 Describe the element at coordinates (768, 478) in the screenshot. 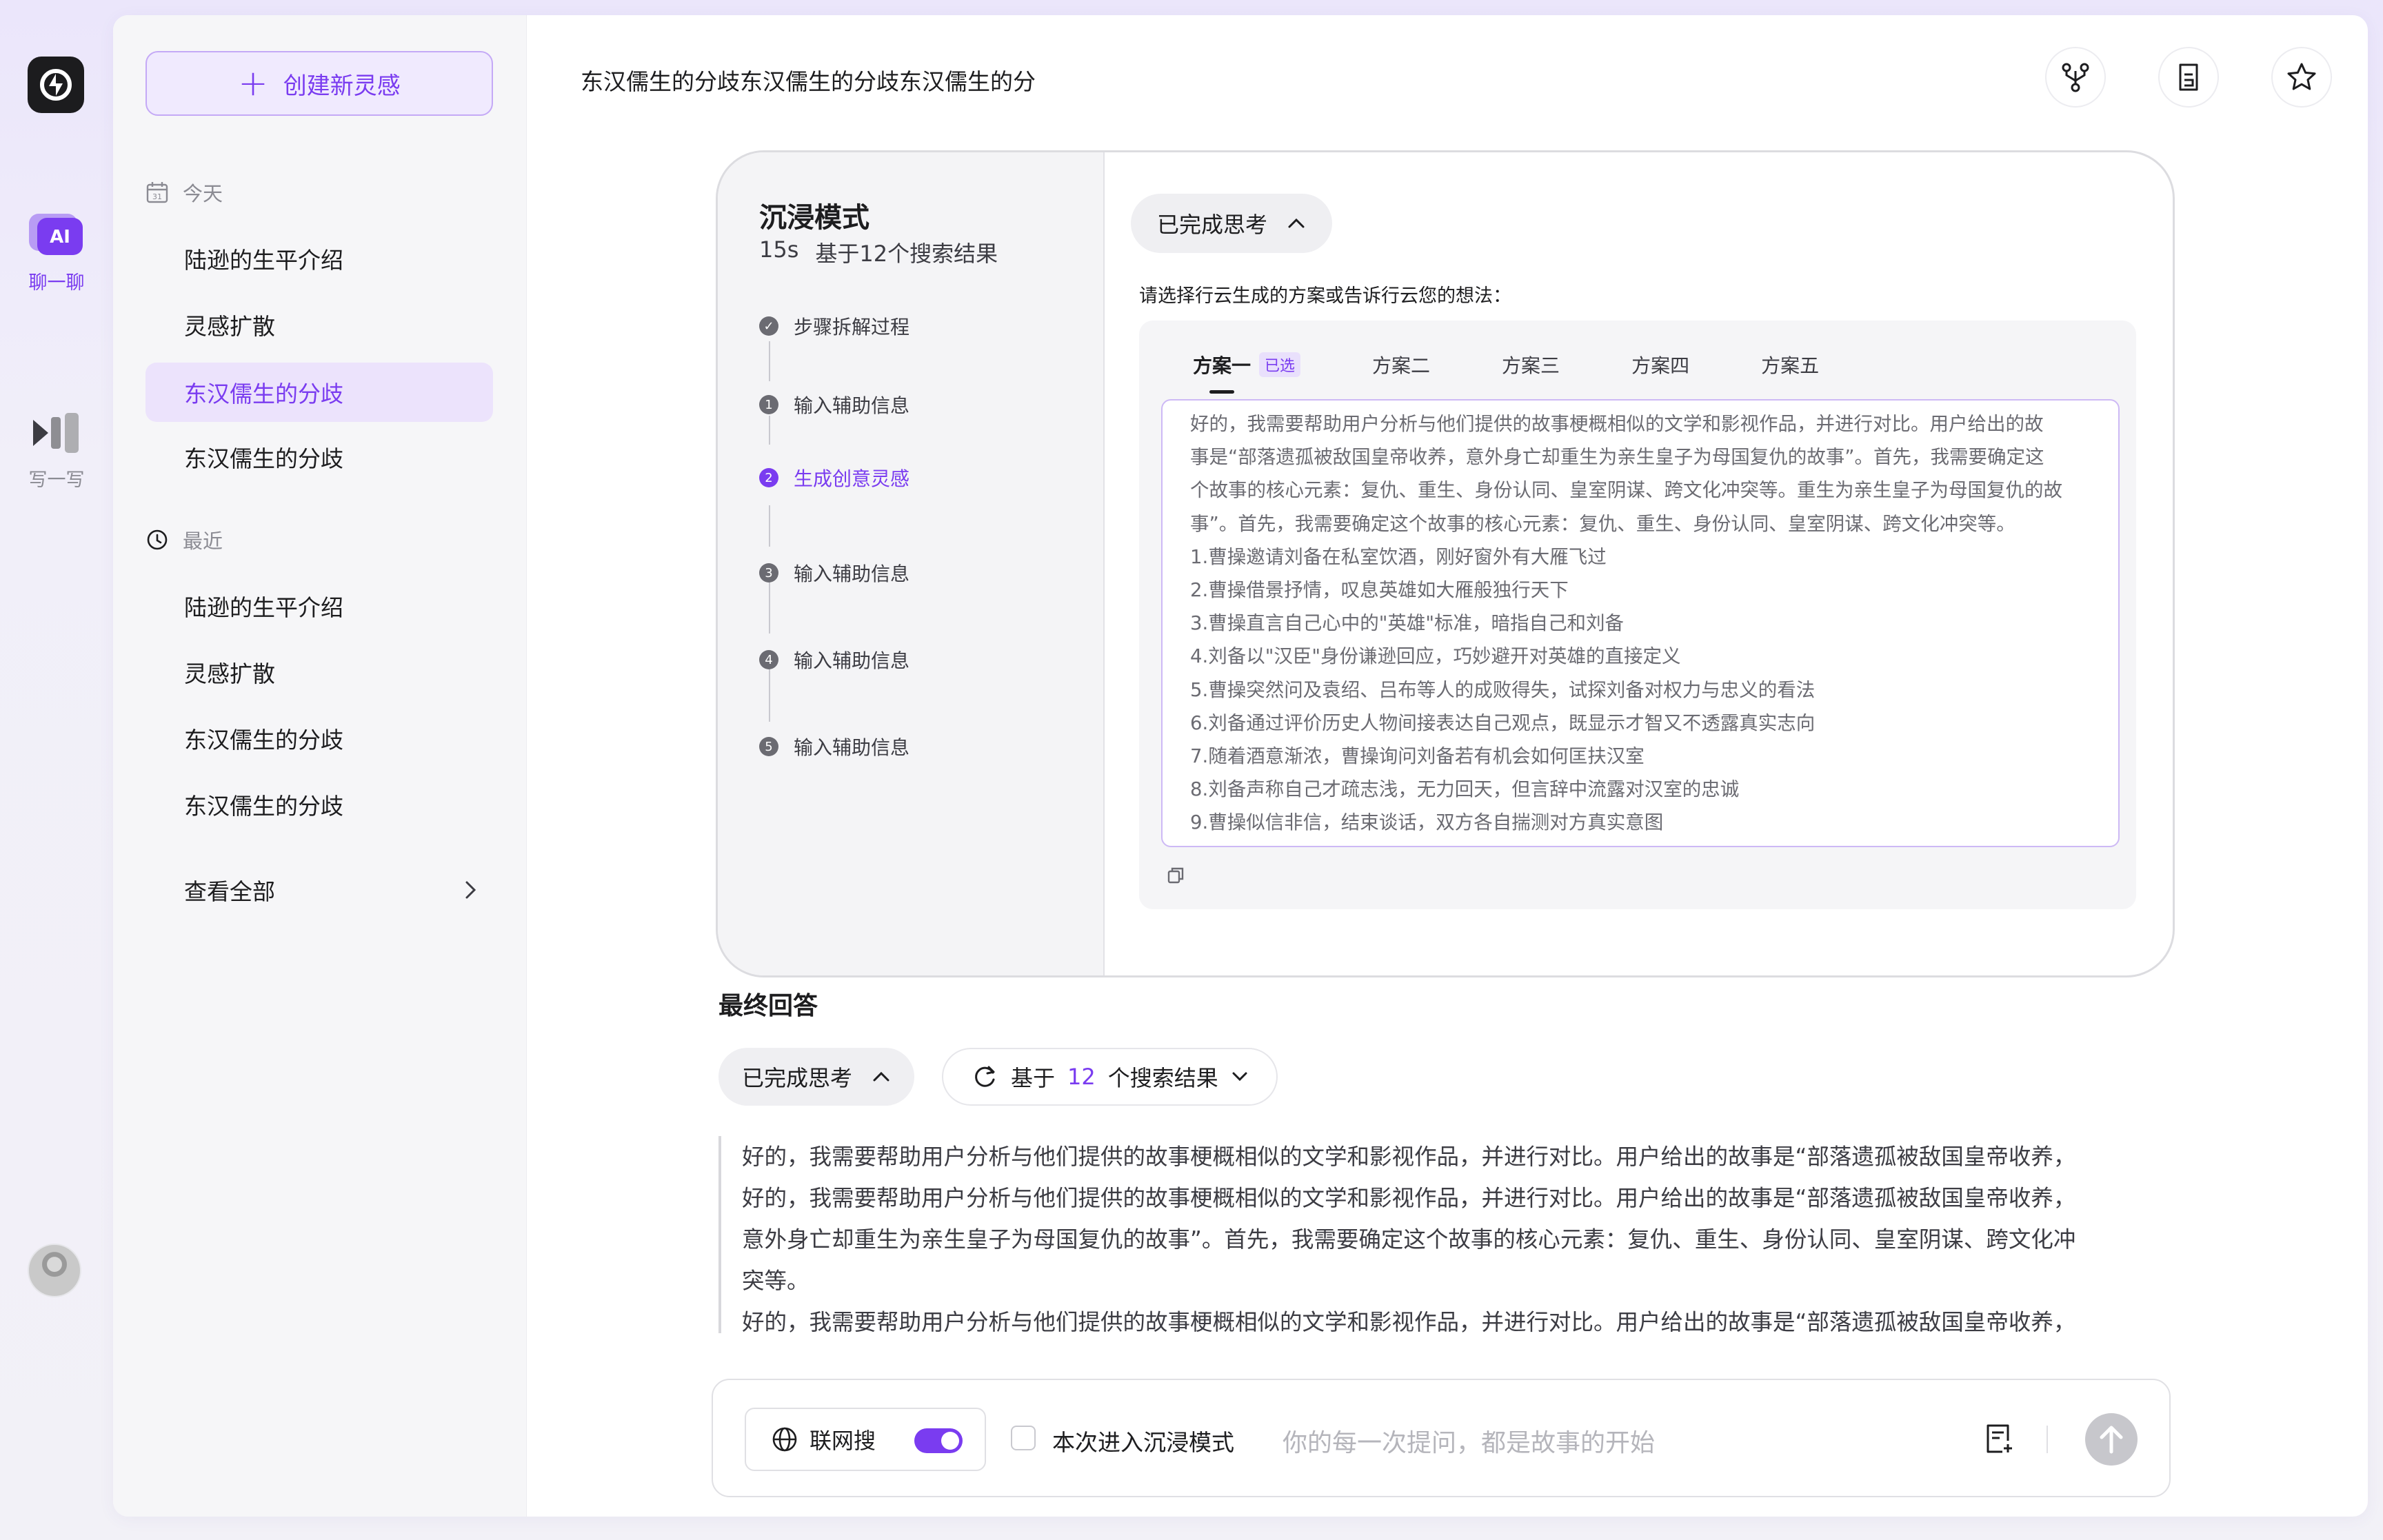

I see `step-number: 2` at that location.